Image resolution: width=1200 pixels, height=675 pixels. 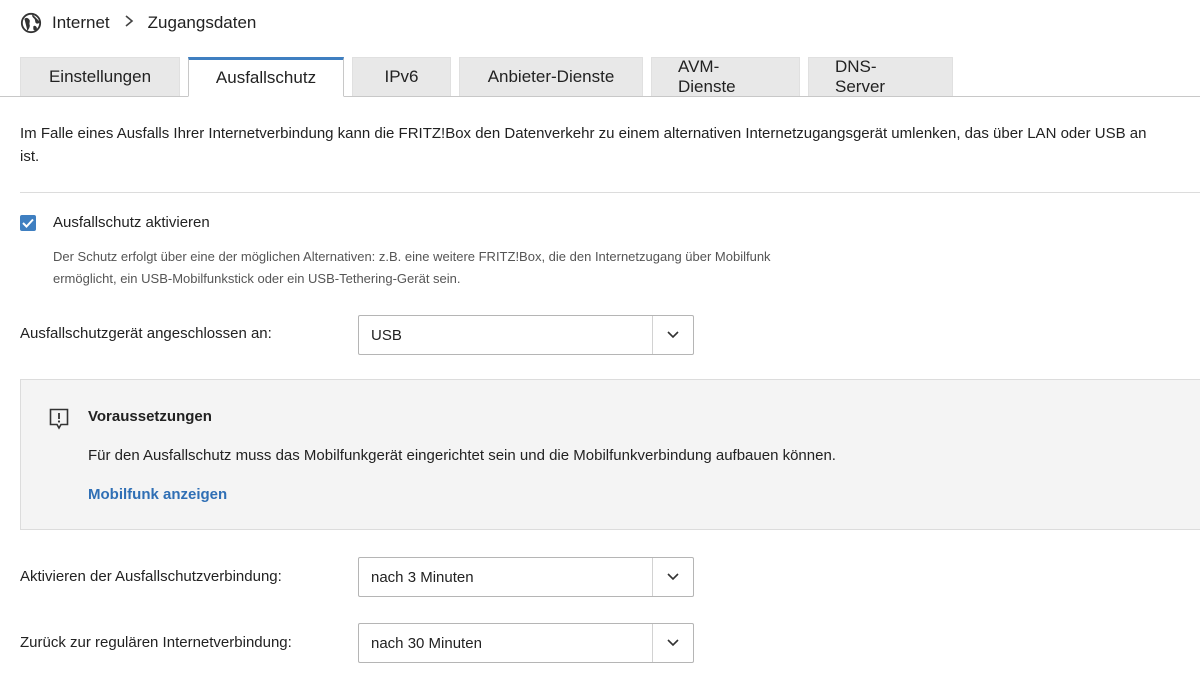 I want to click on tab-ipv6: IPv6, so click(x=401, y=76).